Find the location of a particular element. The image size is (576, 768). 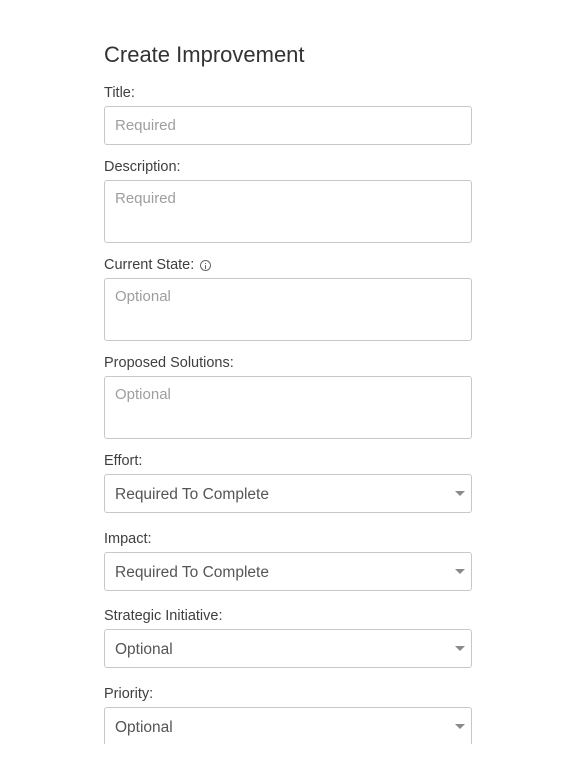

current-state-label: Current State: is located at coordinates (158, 265).